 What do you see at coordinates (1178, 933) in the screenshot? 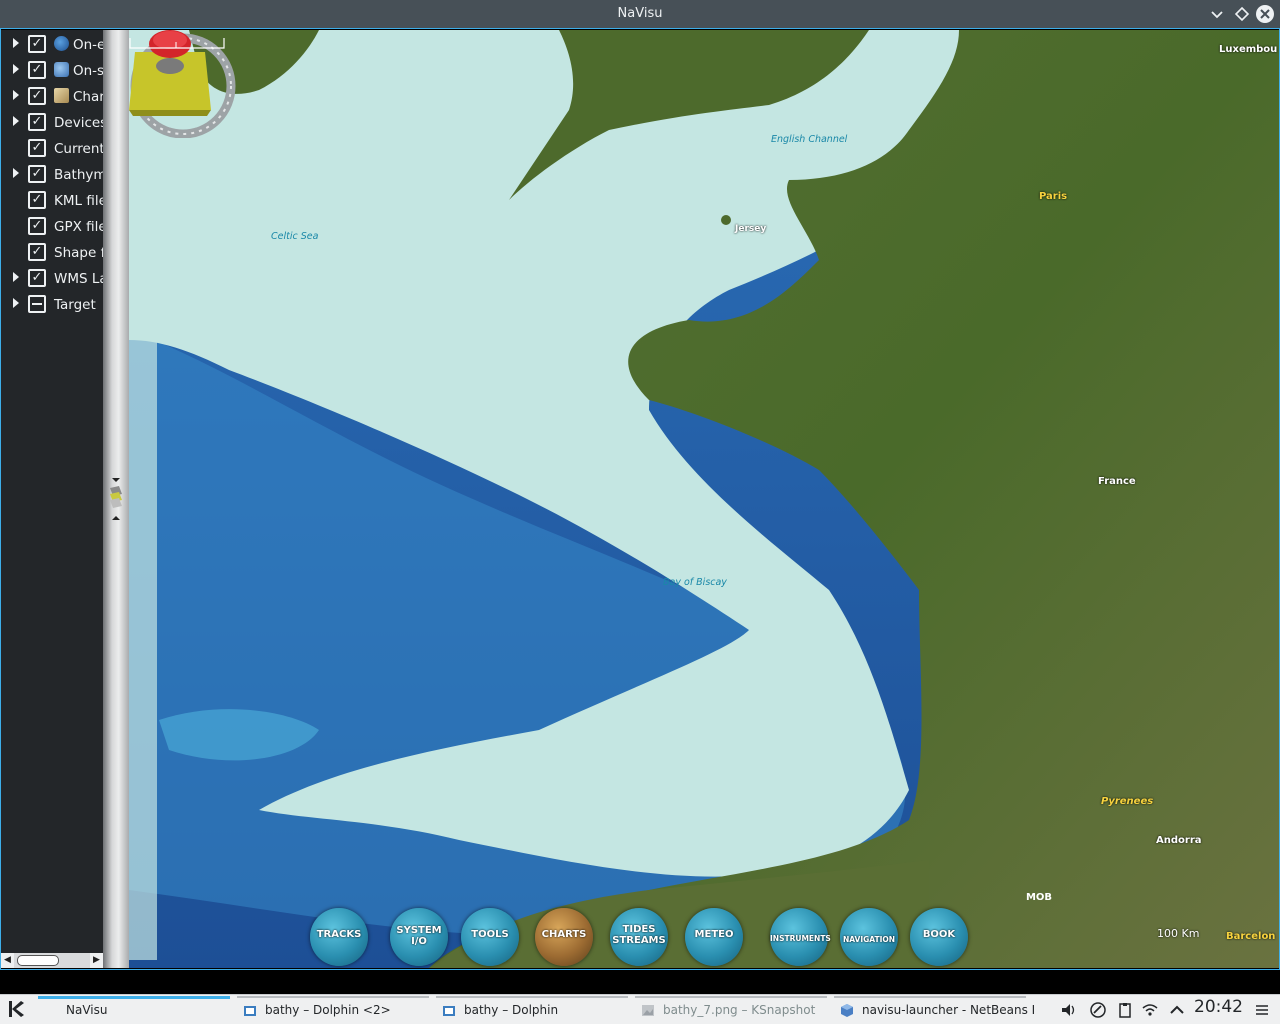
I see `scale-bar-label: 100 Km` at bounding box center [1178, 933].